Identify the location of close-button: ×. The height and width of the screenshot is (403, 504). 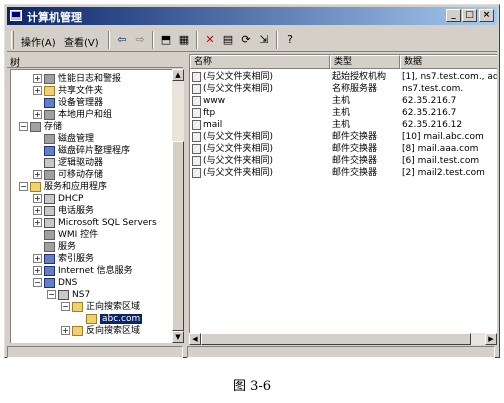
(486, 15).